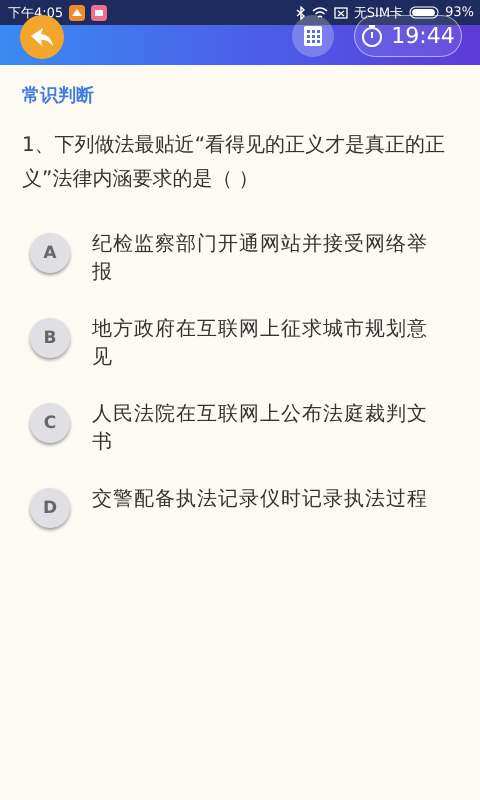  Describe the element at coordinates (266, 257) in the screenshot. I see `option-text: 纪检监察部门开通网站并接受网络举报` at that location.